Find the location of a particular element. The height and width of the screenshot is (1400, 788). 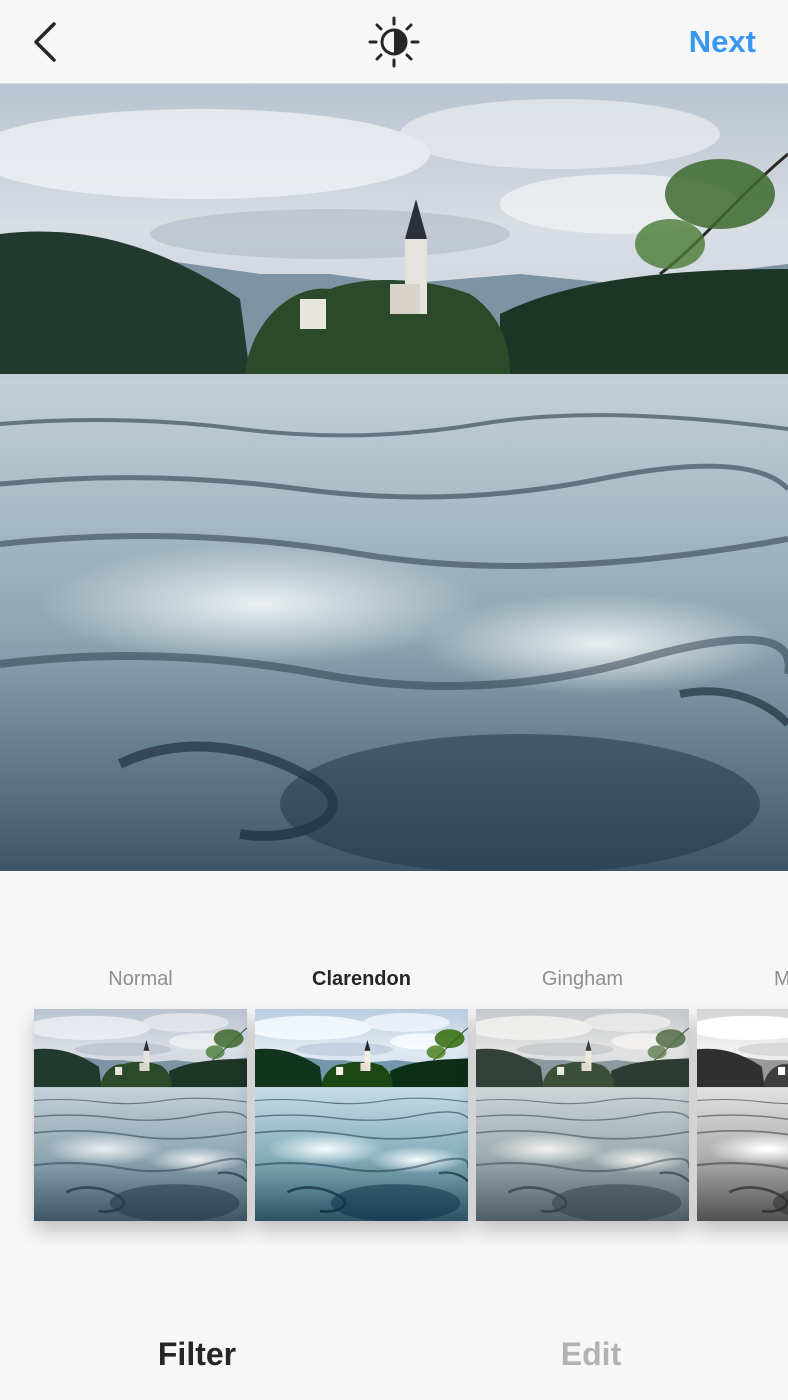

filter-label: M is located at coordinates (781, 979).